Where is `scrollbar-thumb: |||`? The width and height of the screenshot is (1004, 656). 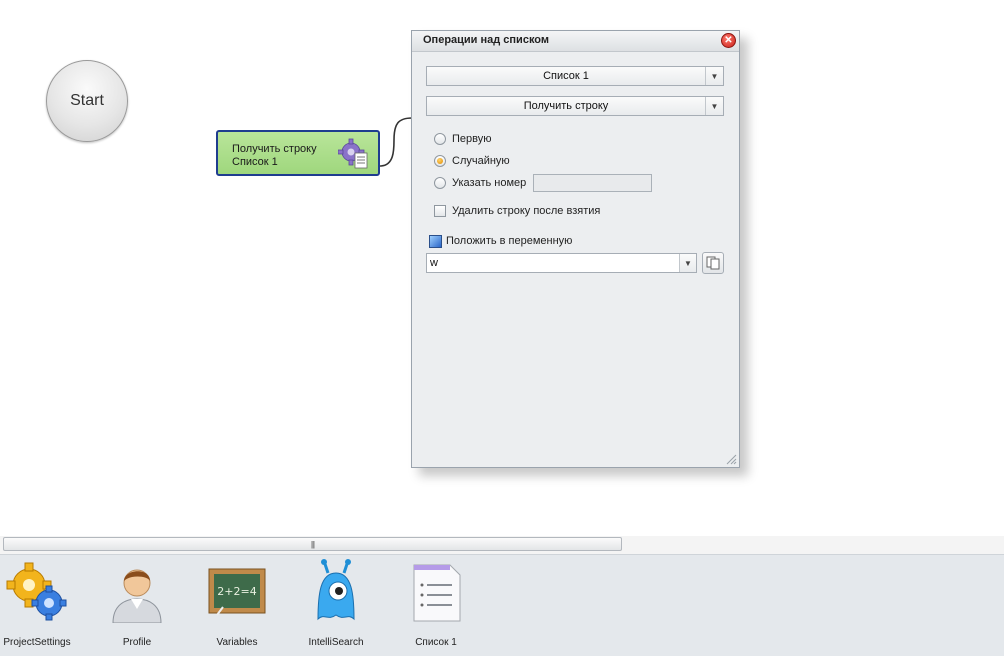 scrollbar-thumb: ||| is located at coordinates (312, 544).